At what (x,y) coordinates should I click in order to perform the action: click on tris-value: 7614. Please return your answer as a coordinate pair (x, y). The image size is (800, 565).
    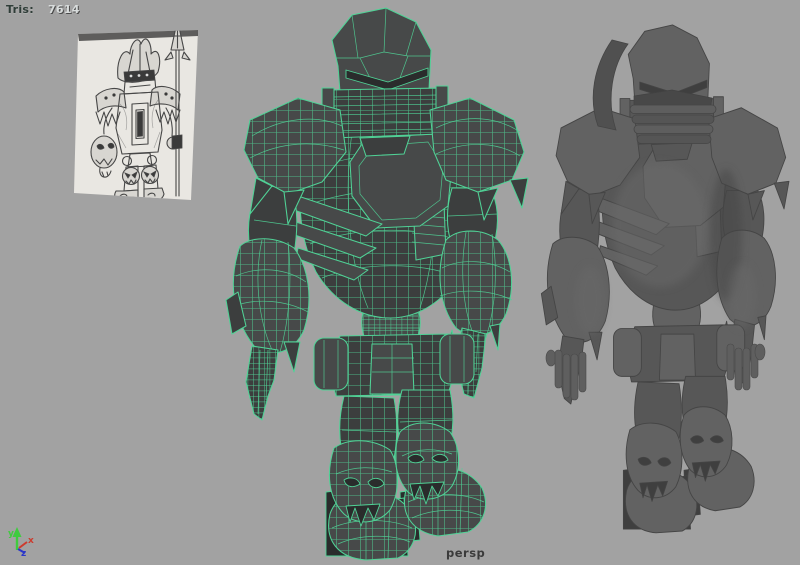
    Looking at the image, I should click on (63, 9).